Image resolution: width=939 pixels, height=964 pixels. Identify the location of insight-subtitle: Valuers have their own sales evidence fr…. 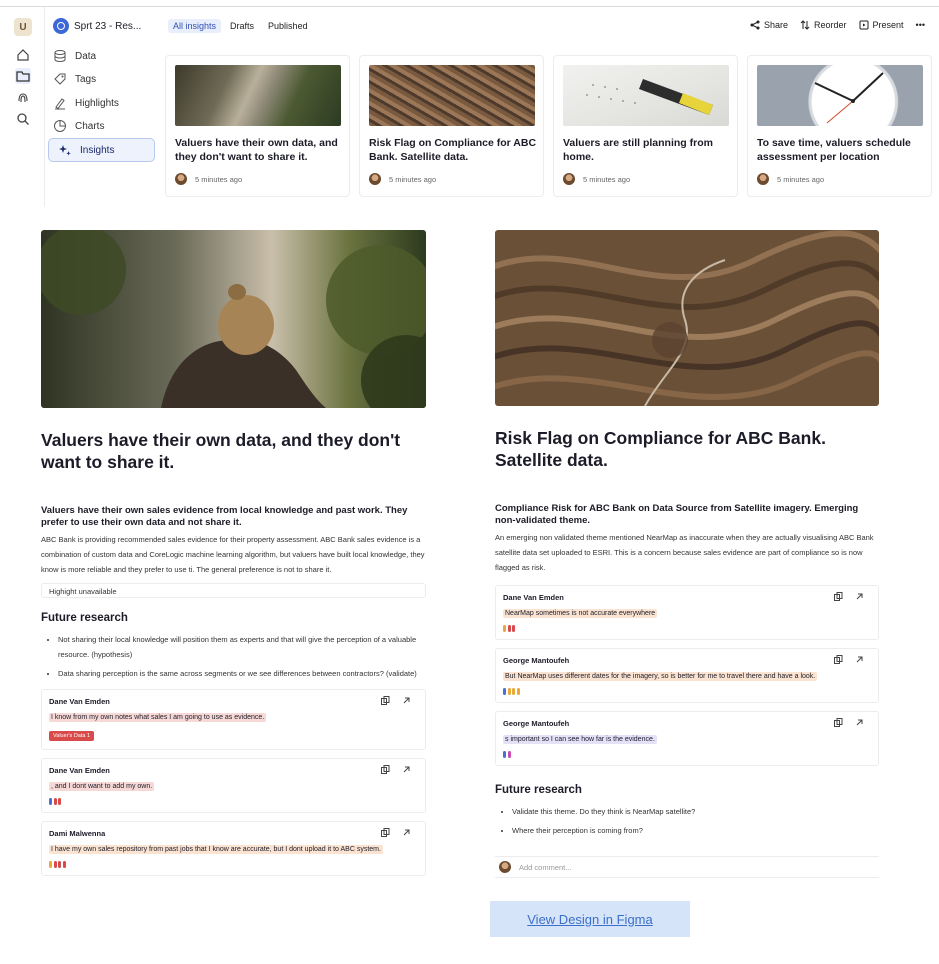
(224, 516).